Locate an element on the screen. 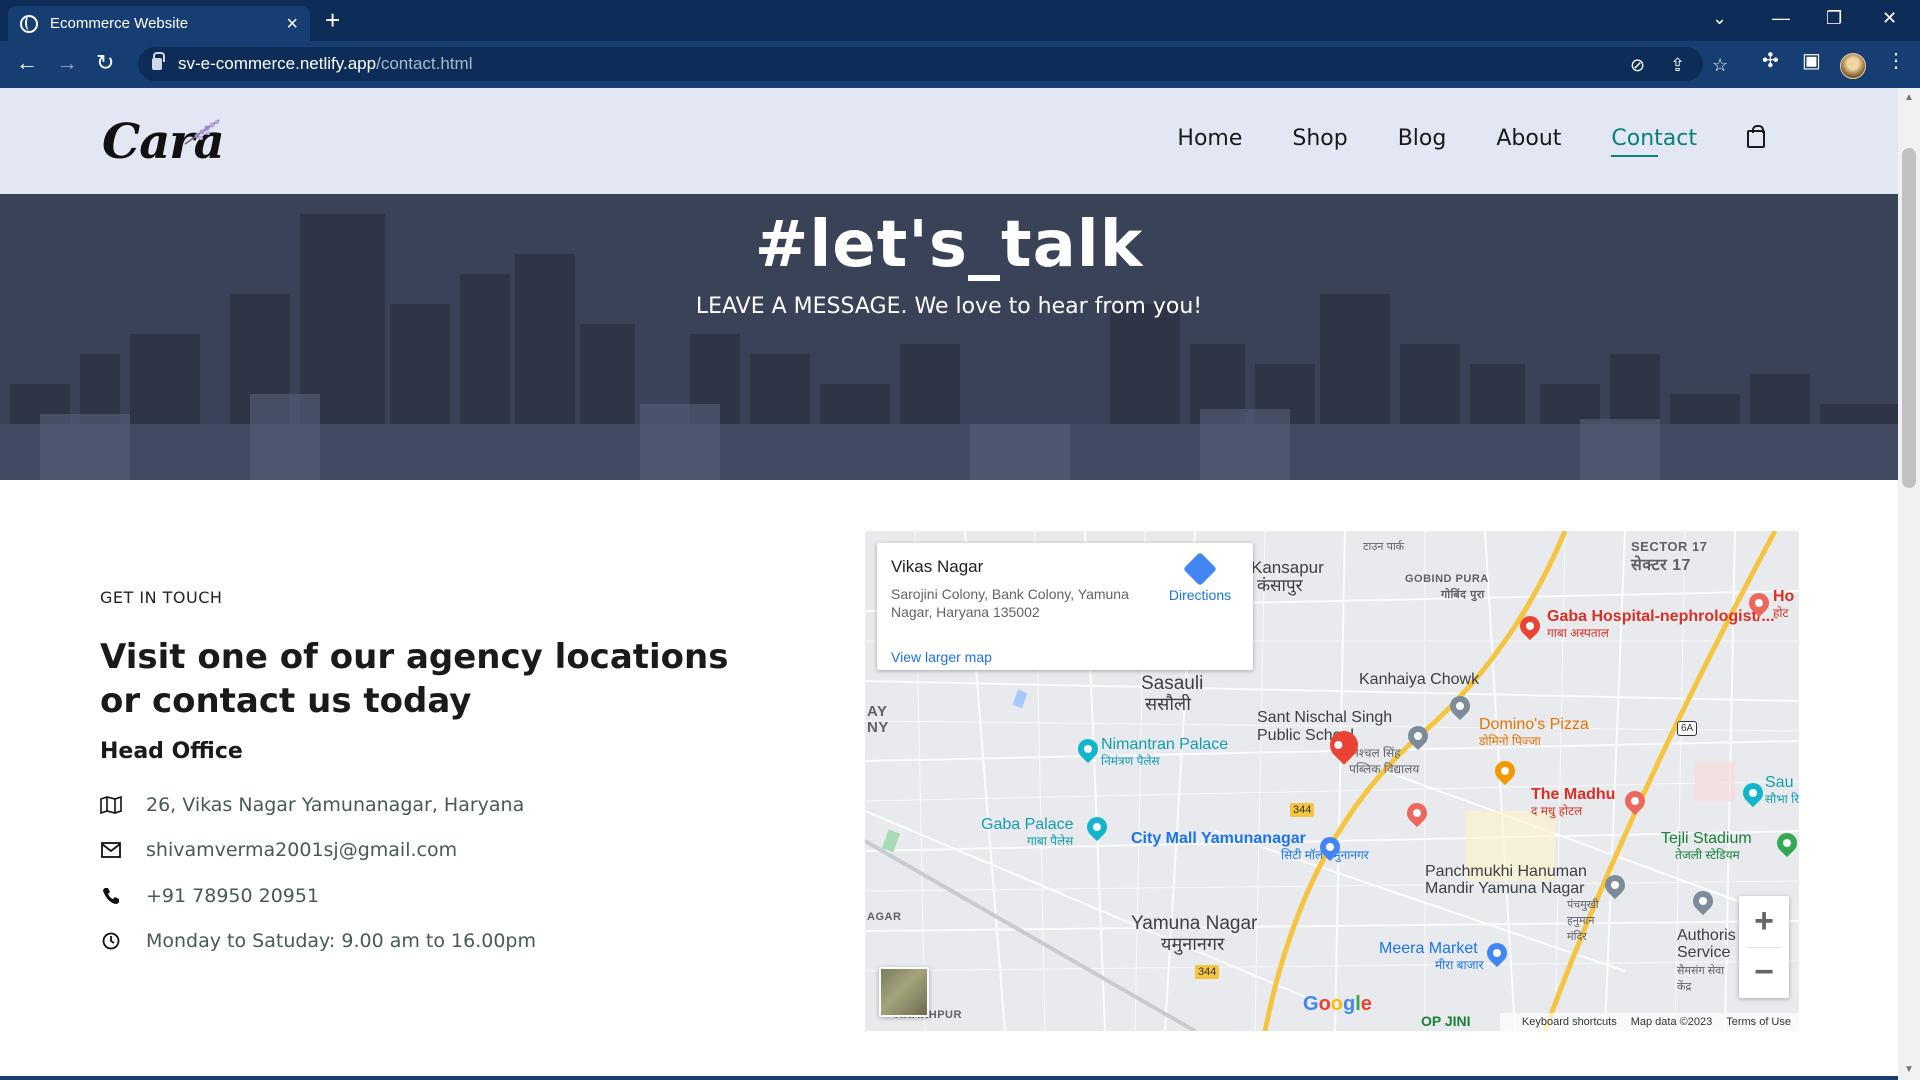  address-text: 26, Vikas Nagar Yamunanagar, Haryana is located at coordinates (335, 804).